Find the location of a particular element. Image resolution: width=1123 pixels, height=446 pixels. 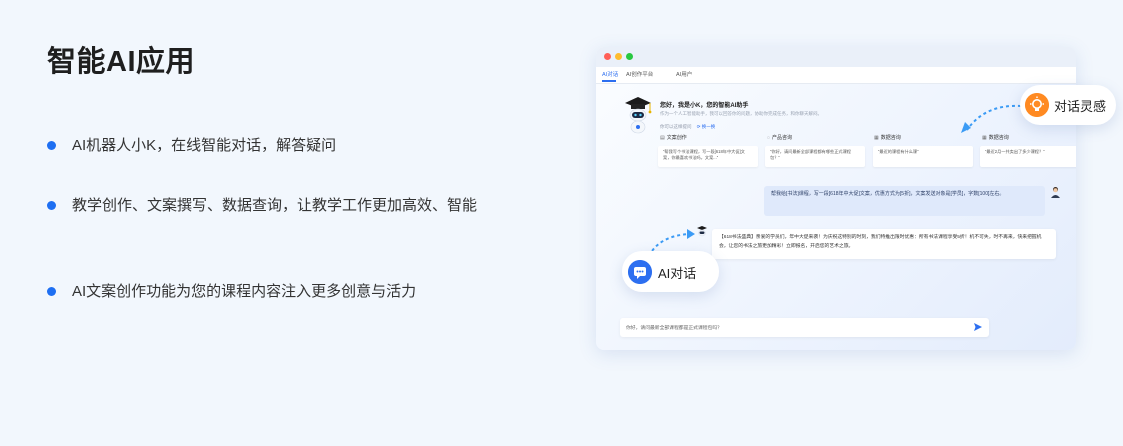

suggestion-card: “帮我写个书法课程，写一段[618年中大促]文案，你最喜欢书法吗，文案...” is located at coordinates (708, 156).